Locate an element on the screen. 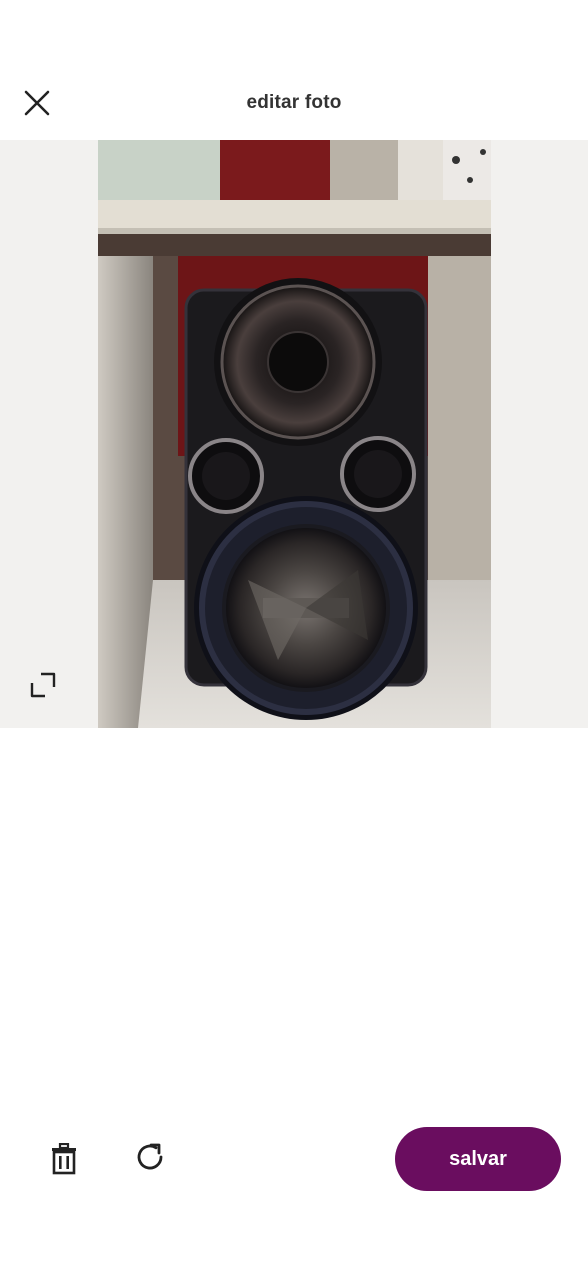  rotate-icon is located at coordinates (150, 1156).